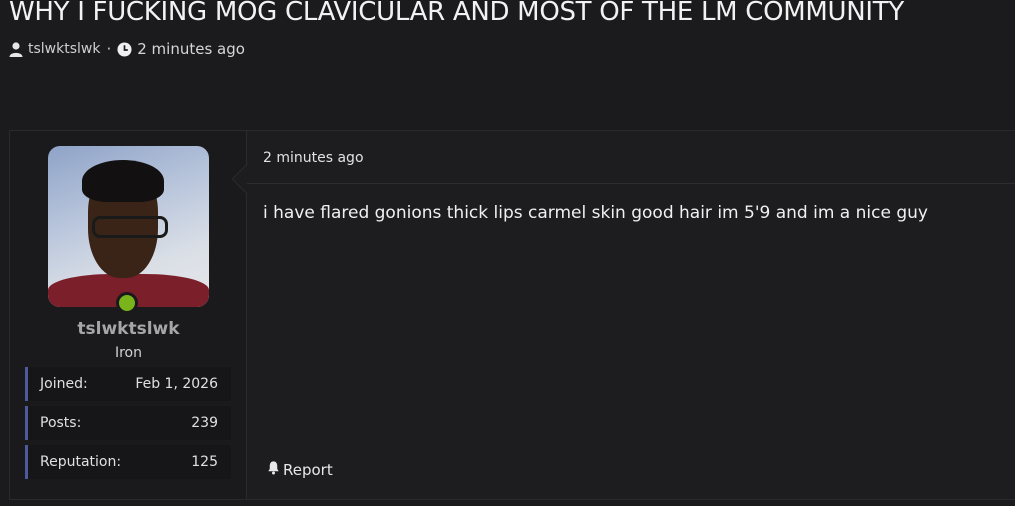  I want to click on report-label: Report, so click(308, 469).